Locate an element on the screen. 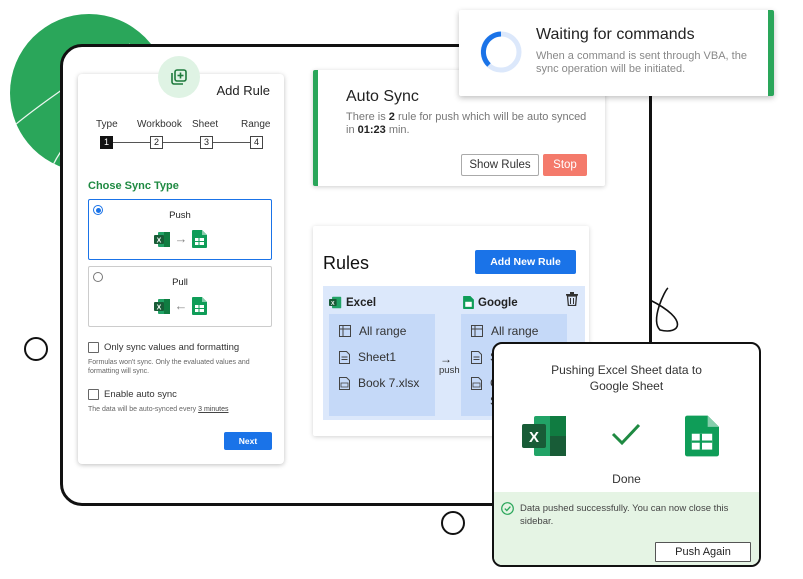 The height and width of the screenshot is (579, 803). source-workbook: Book 7.xlsx is located at coordinates (379, 383).